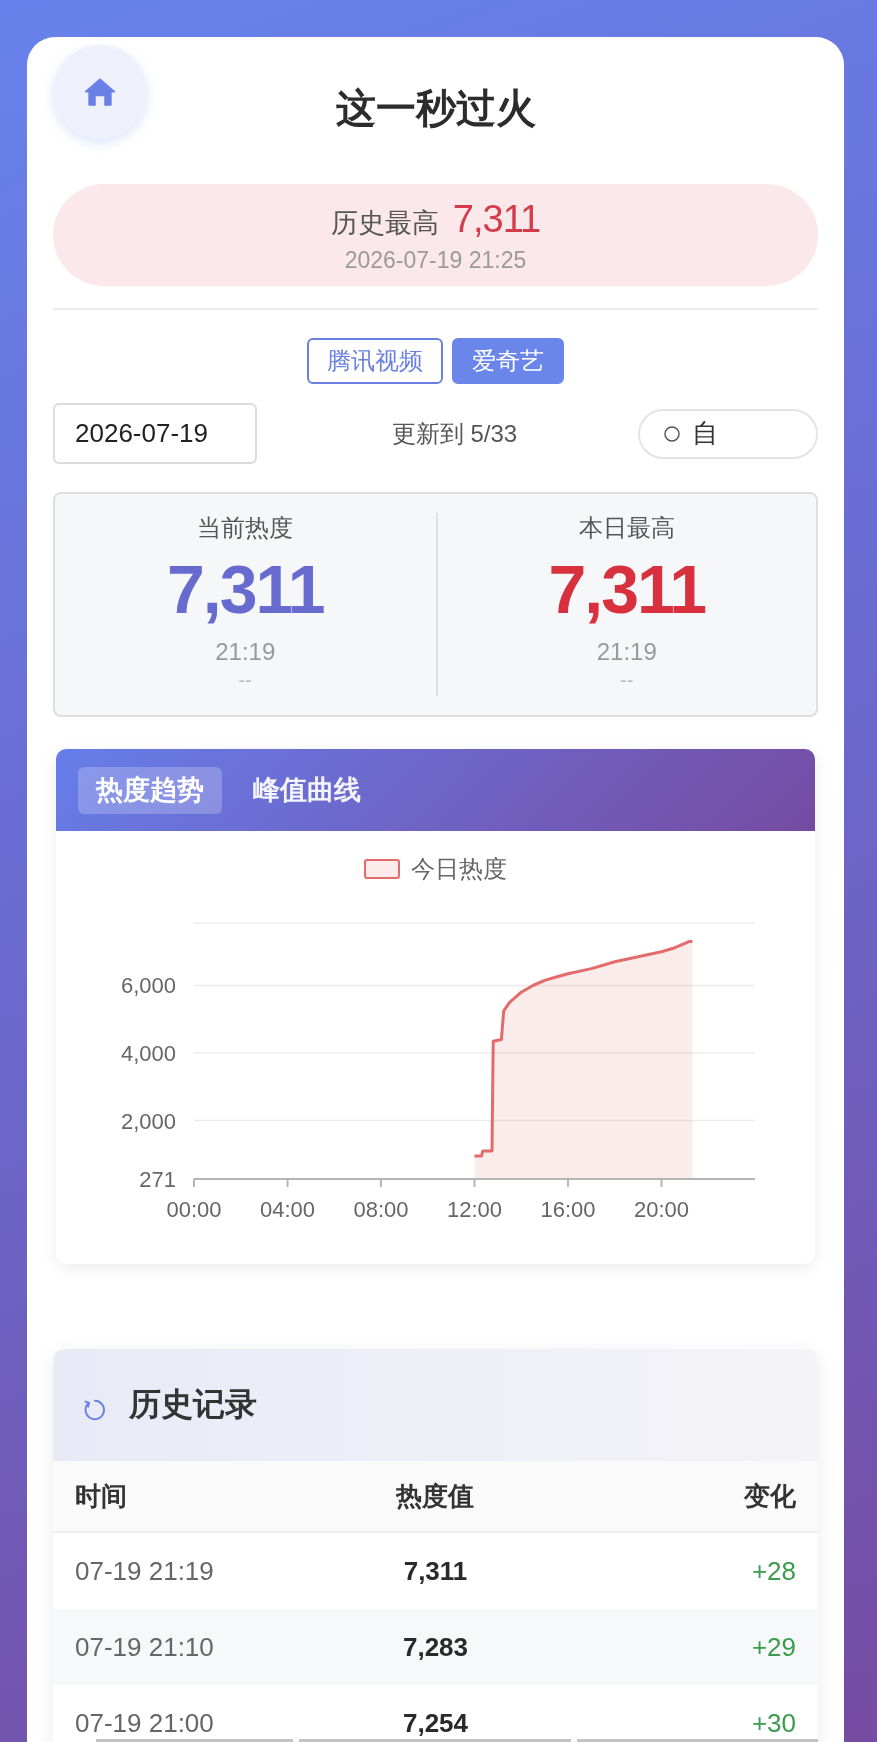  What do you see at coordinates (245, 528) in the screenshot?
I see `stat-label: 当前热度` at bounding box center [245, 528].